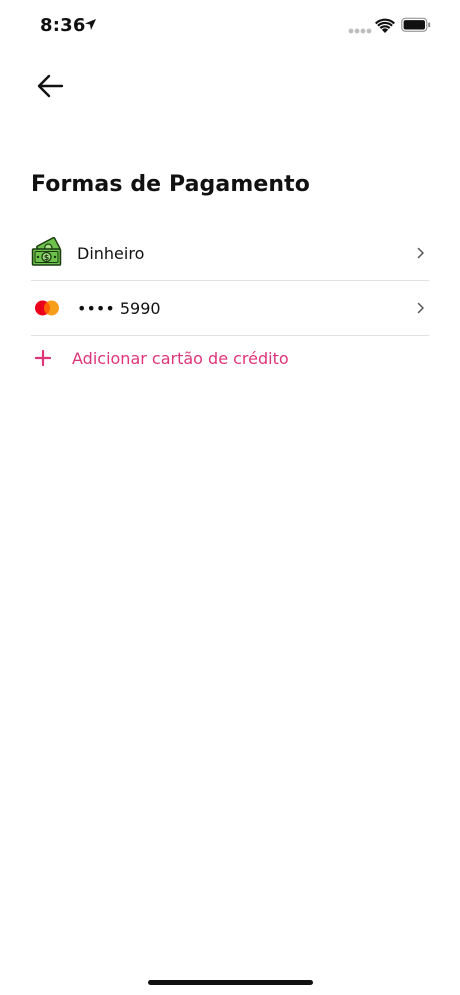  I want to click on status-bar: 8:36, so click(230, 27).